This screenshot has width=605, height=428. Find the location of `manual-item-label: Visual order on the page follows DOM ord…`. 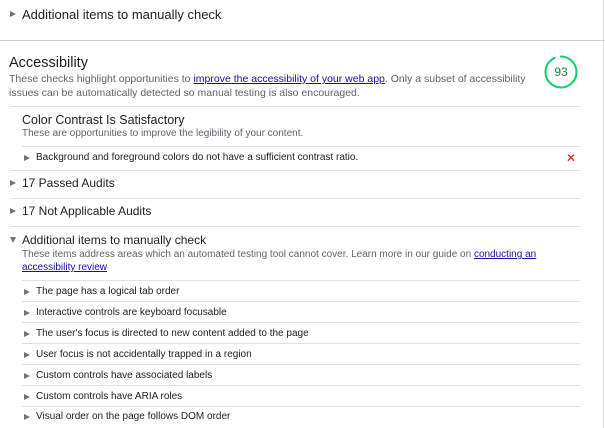

manual-item-label: Visual order on the page follows DOM ord… is located at coordinates (133, 416).